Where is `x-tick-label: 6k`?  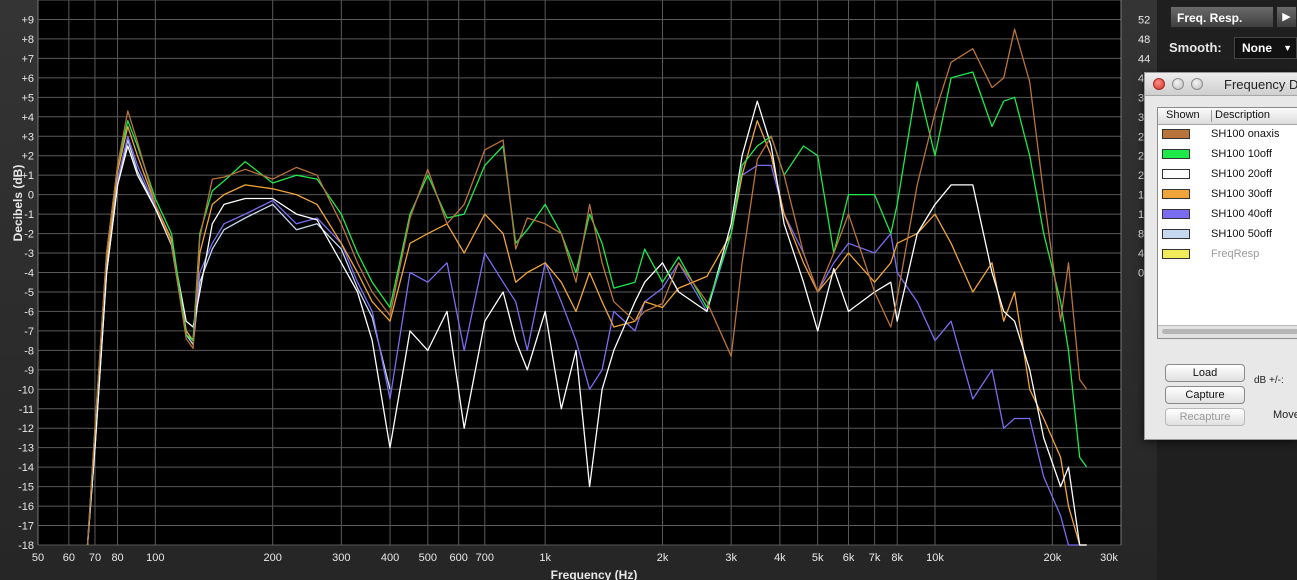
x-tick-label: 6k is located at coordinates (849, 558).